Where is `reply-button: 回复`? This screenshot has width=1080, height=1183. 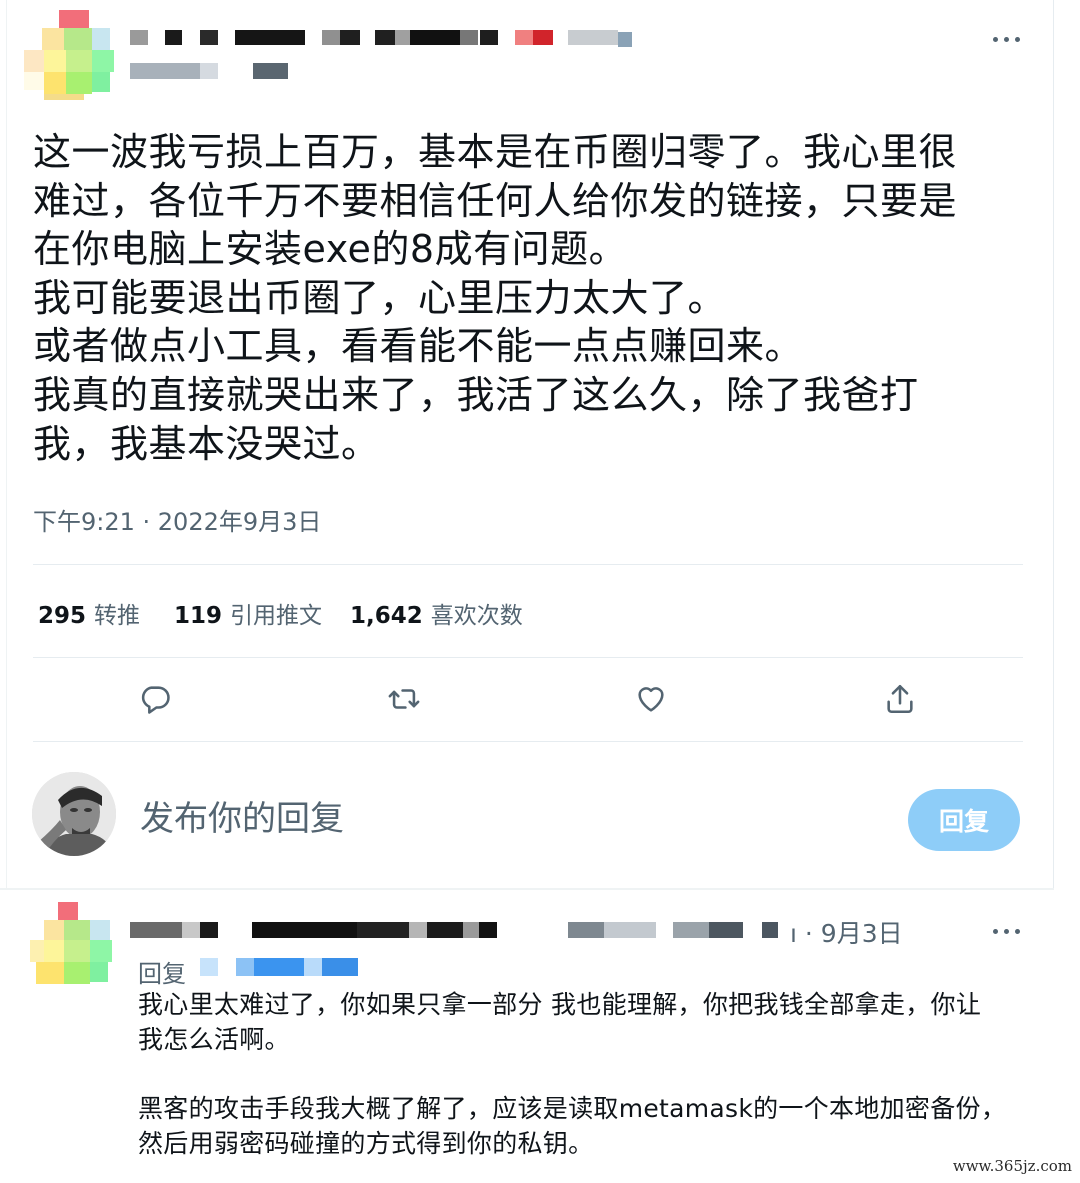
reply-button: 回复 is located at coordinates (964, 820).